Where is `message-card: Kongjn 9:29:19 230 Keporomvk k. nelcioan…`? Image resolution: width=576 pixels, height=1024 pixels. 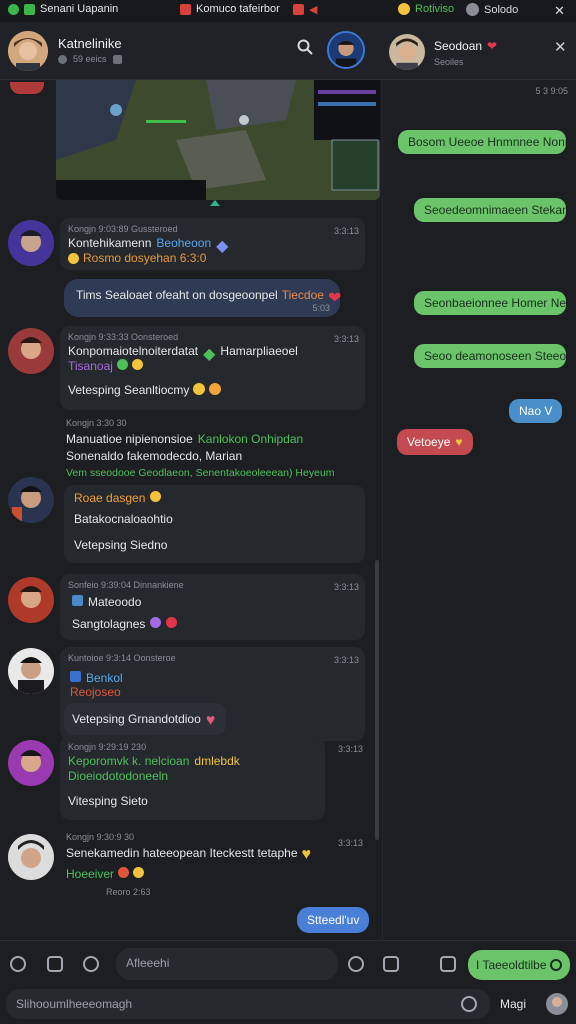 message-card: Kongjn 9:29:19 230 Keporomvk k. nelcioan… is located at coordinates (192, 778).